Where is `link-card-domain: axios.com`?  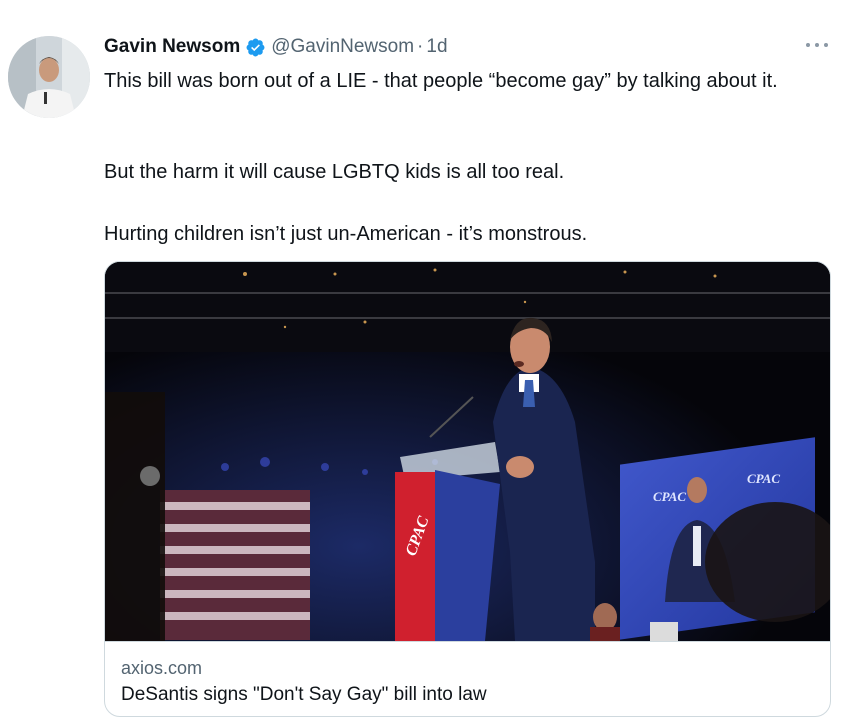 link-card-domain: axios.com is located at coordinates (162, 668).